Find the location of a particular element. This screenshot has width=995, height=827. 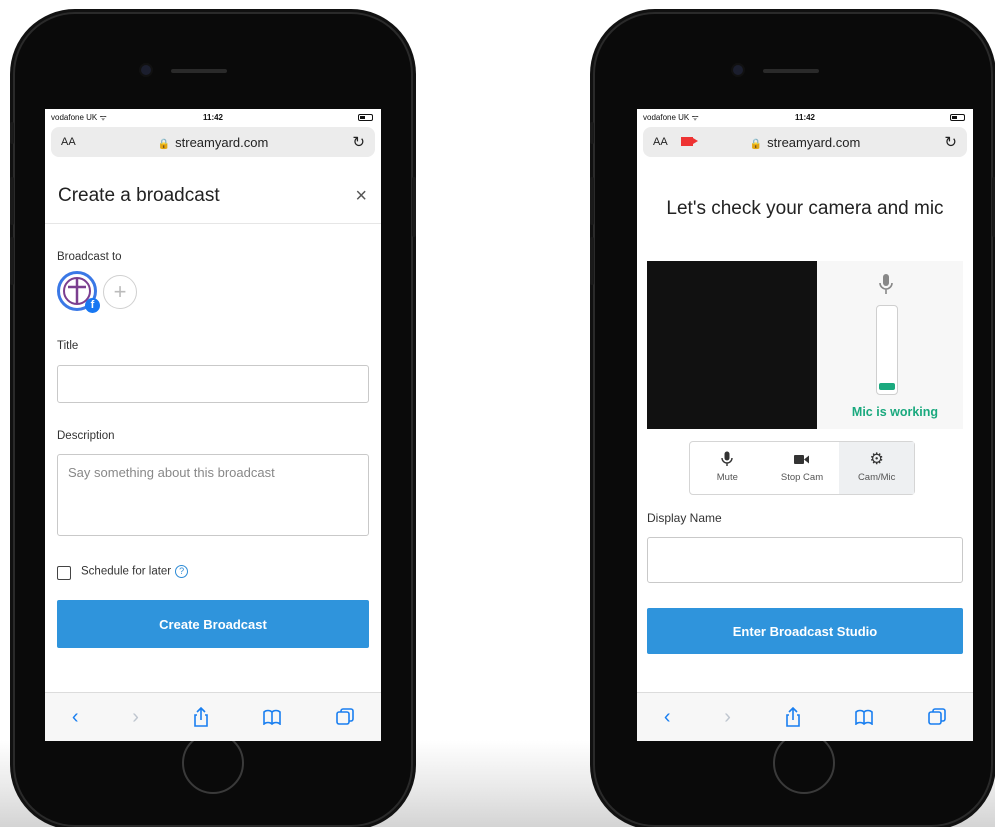

mic-status-text: Mic is working is located at coordinates (895, 412).